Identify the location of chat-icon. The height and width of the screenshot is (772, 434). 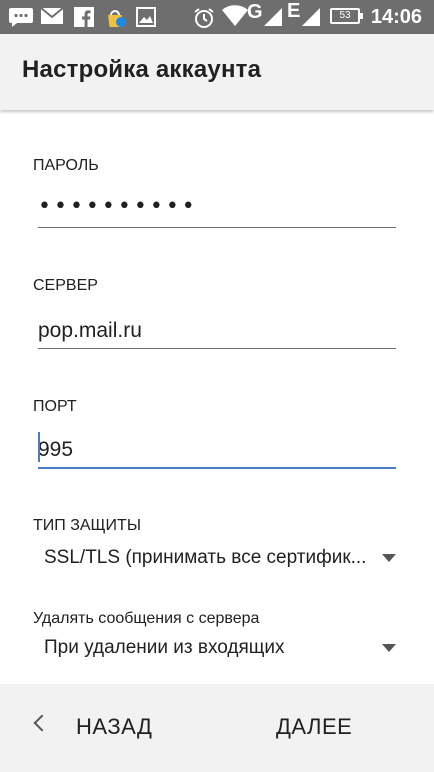
(21, 17).